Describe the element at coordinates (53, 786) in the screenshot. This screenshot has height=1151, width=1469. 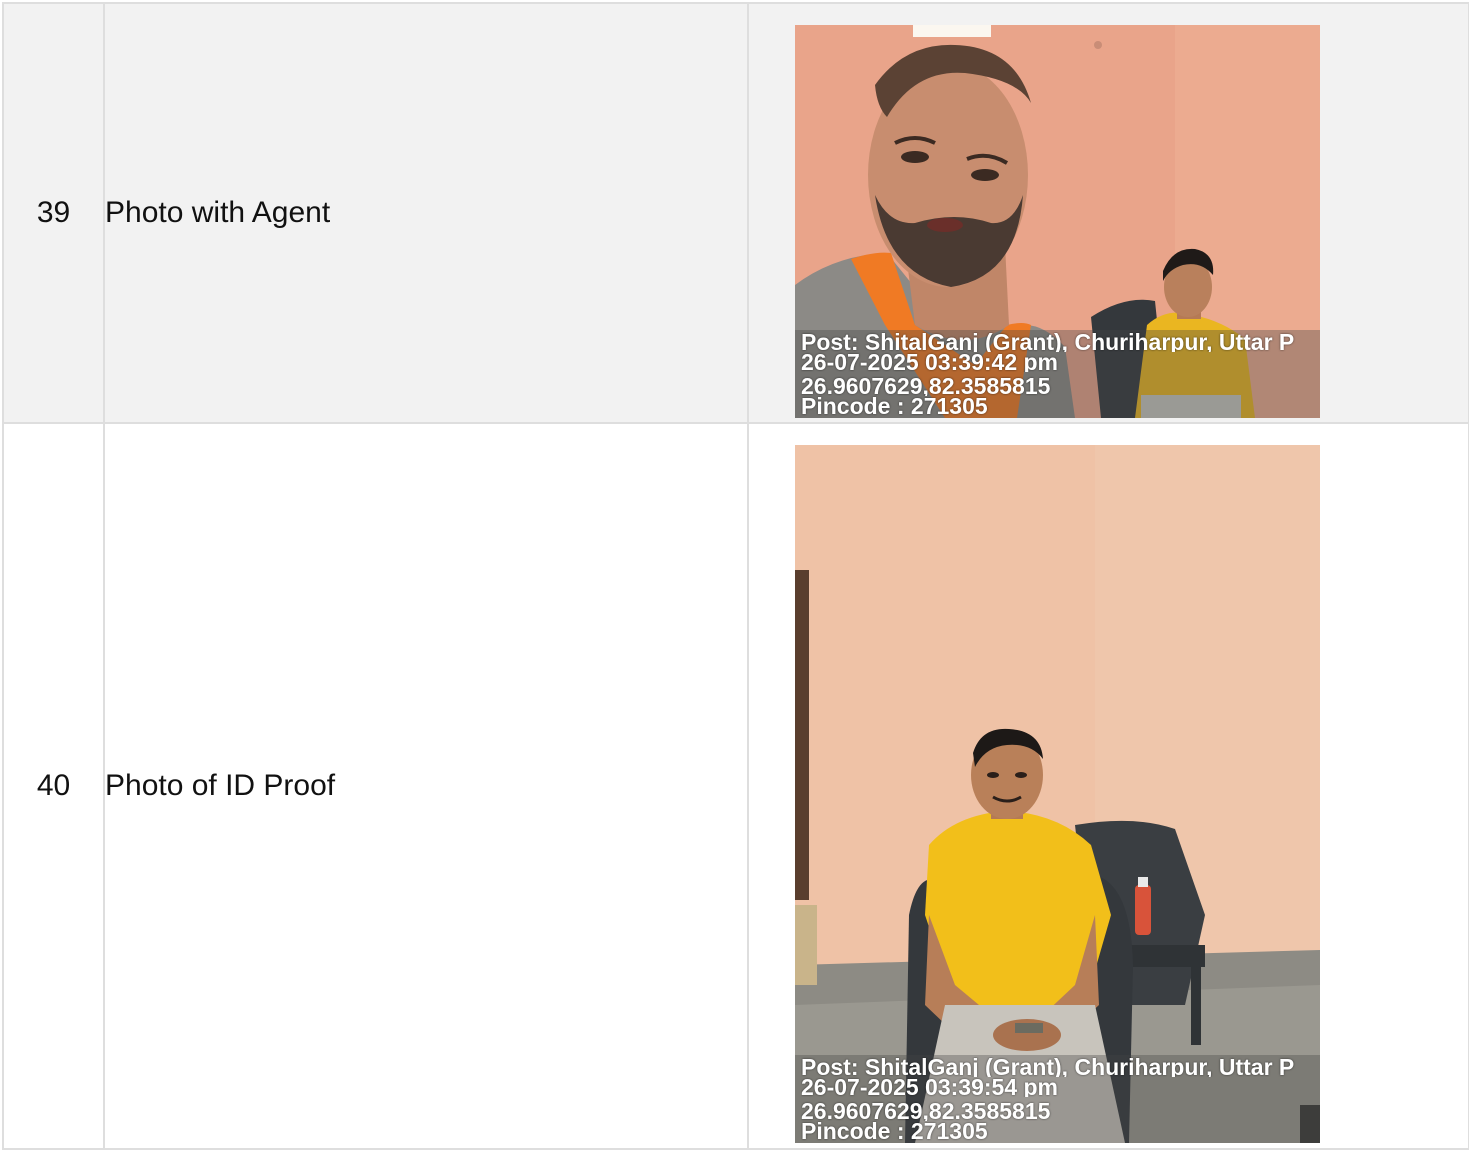
I see `row-number: 40` at that location.